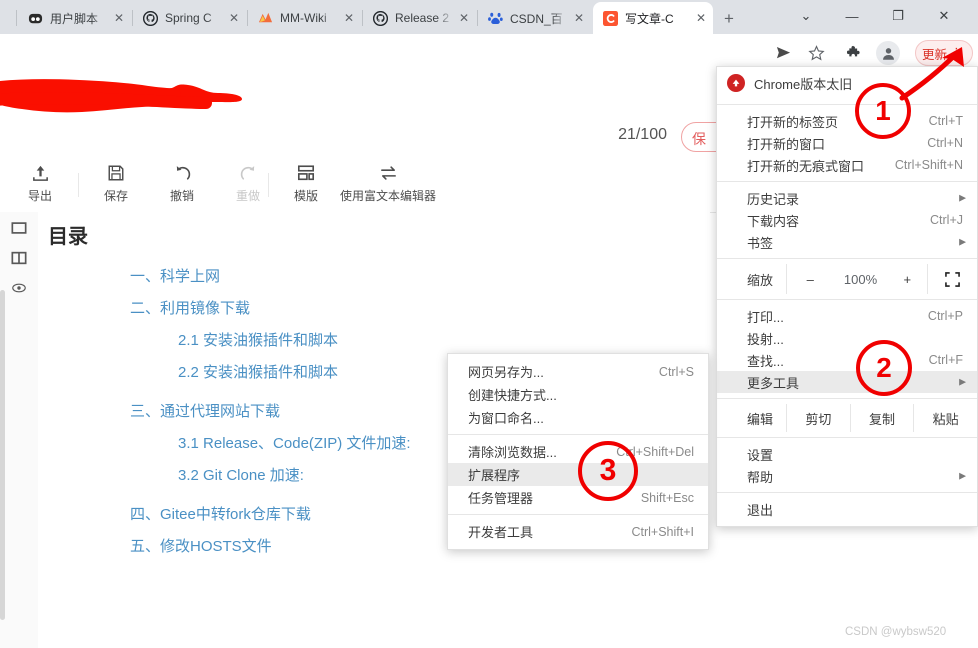 The height and width of the screenshot is (648, 978). What do you see at coordinates (852, 16) in the screenshot?
I see `minimize-button: —` at bounding box center [852, 16].